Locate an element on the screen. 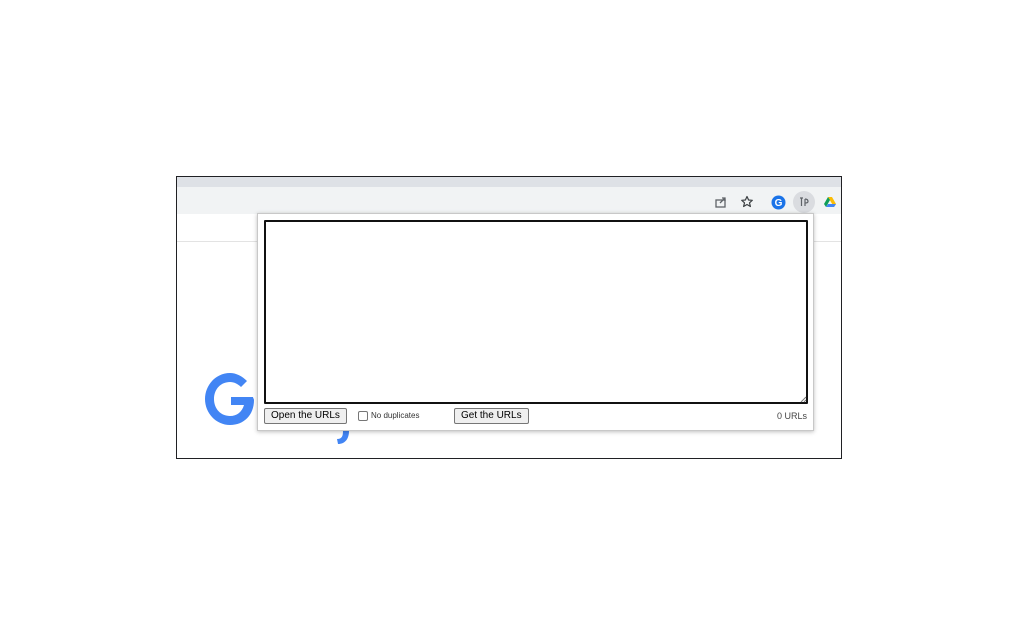 Image resolution: width=1020 pixels, height=638 pixels. extension-g-icon: G is located at coordinates (778, 202).